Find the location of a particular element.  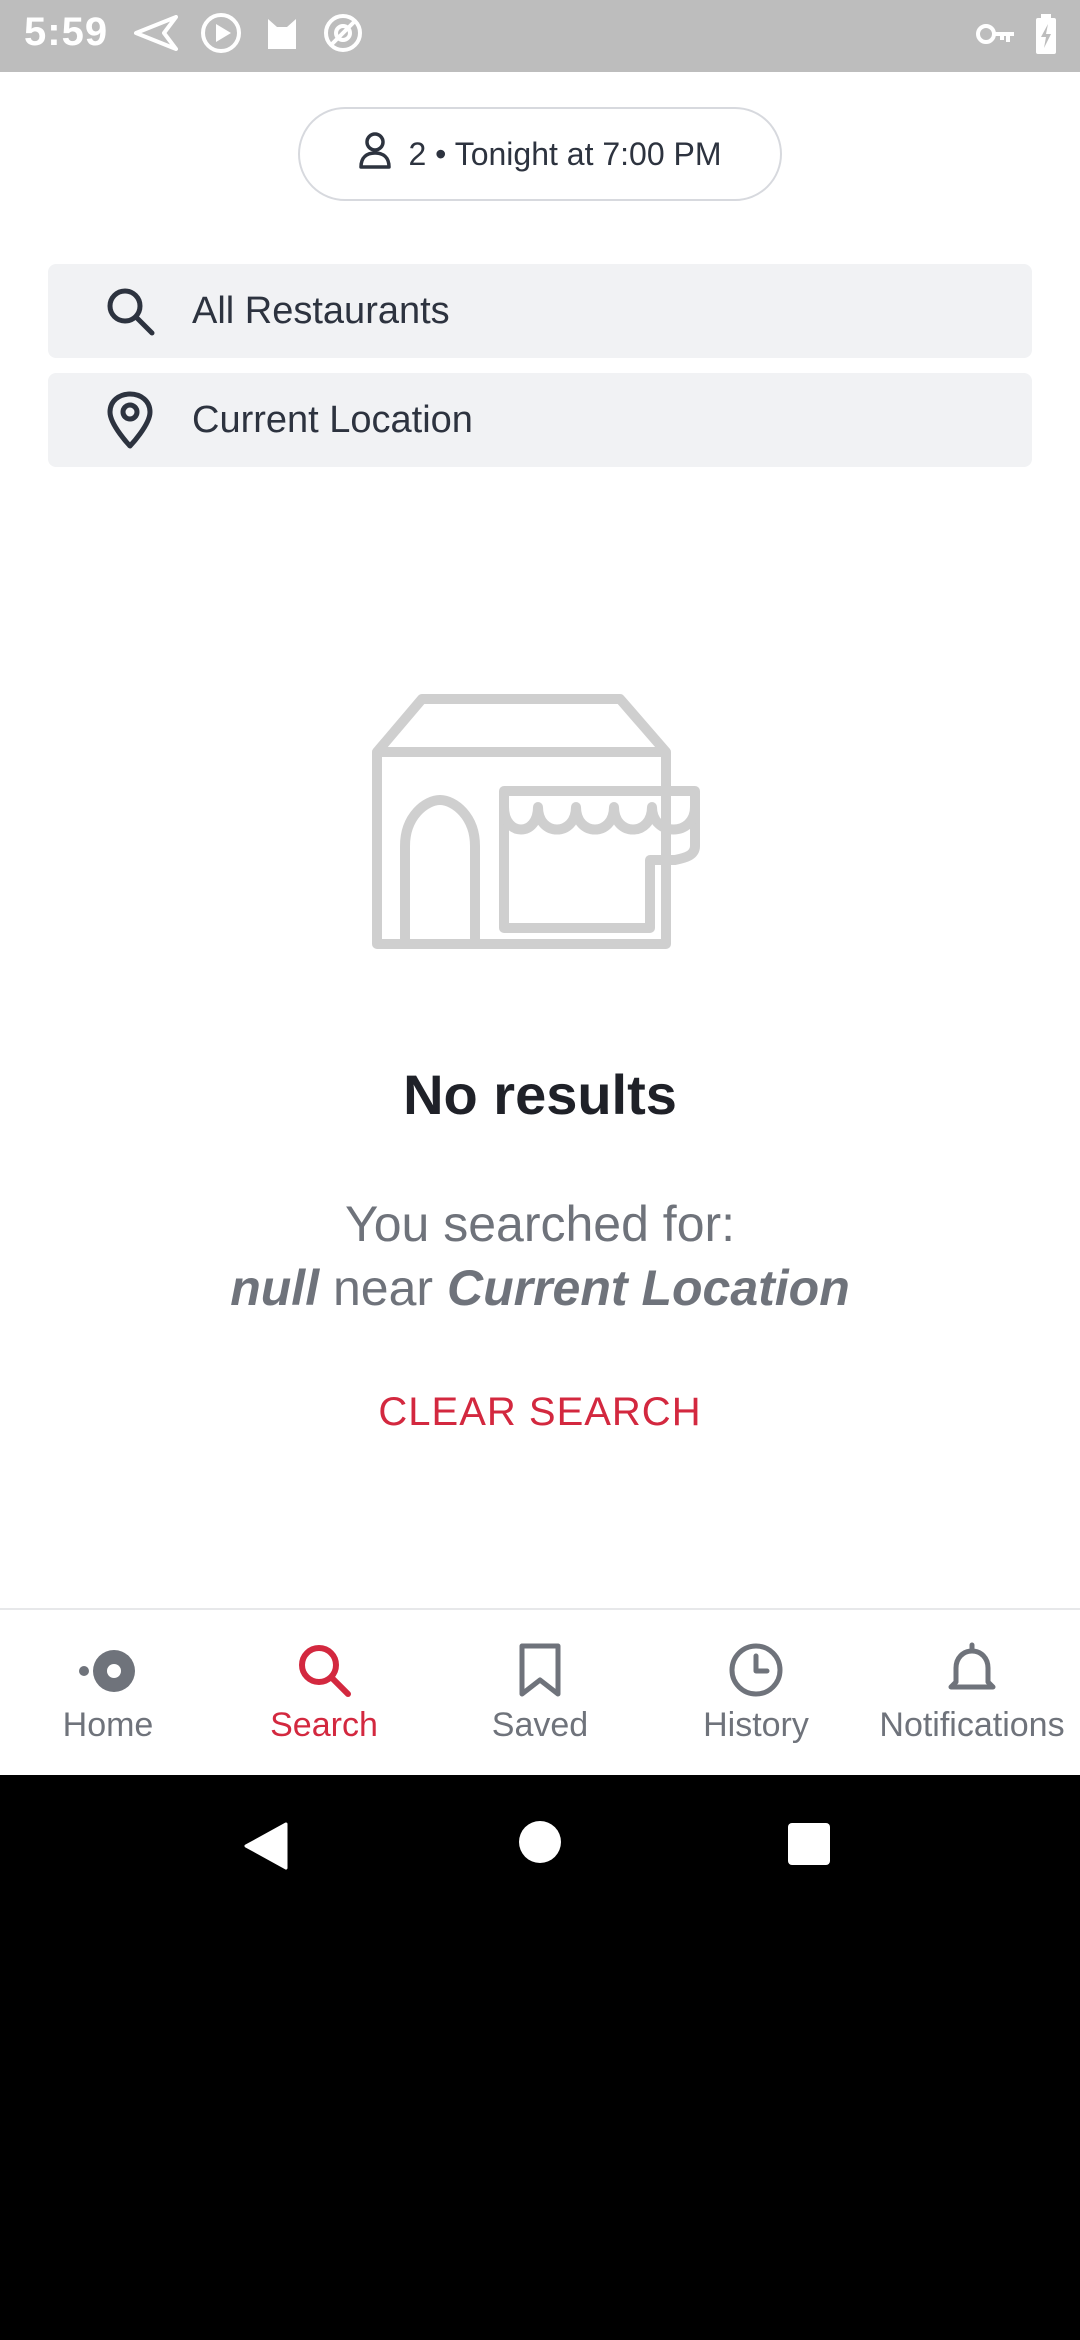

no-results-title: No results is located at coordinates (540, 1094).